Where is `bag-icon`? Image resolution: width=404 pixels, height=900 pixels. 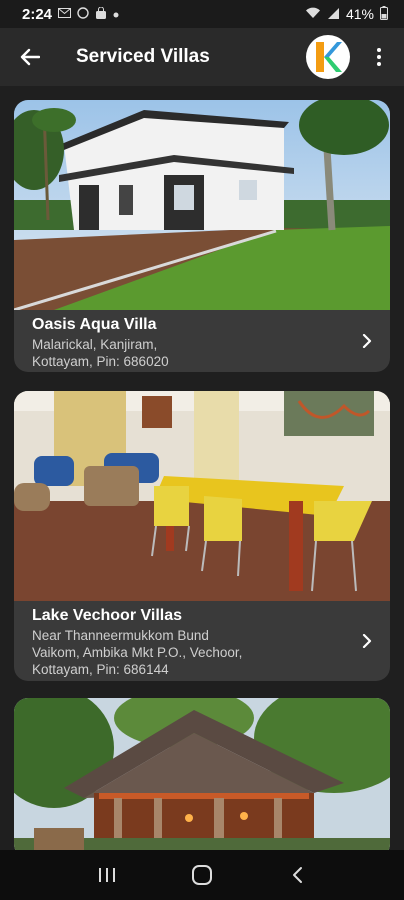 bag-icon is located at coordinates (101, 14).